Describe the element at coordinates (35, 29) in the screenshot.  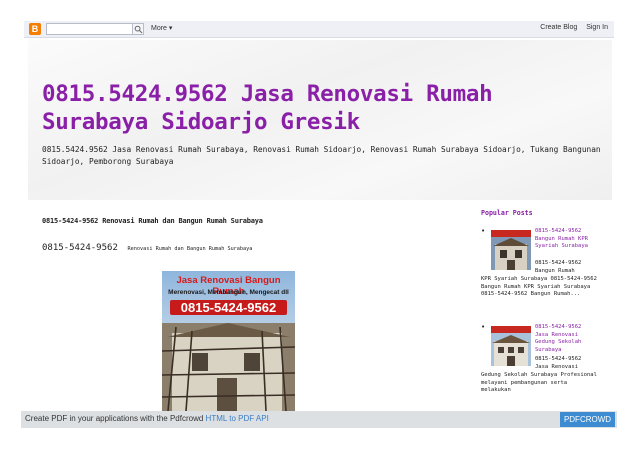
I see `blogger-logo-icon: B` at that location.